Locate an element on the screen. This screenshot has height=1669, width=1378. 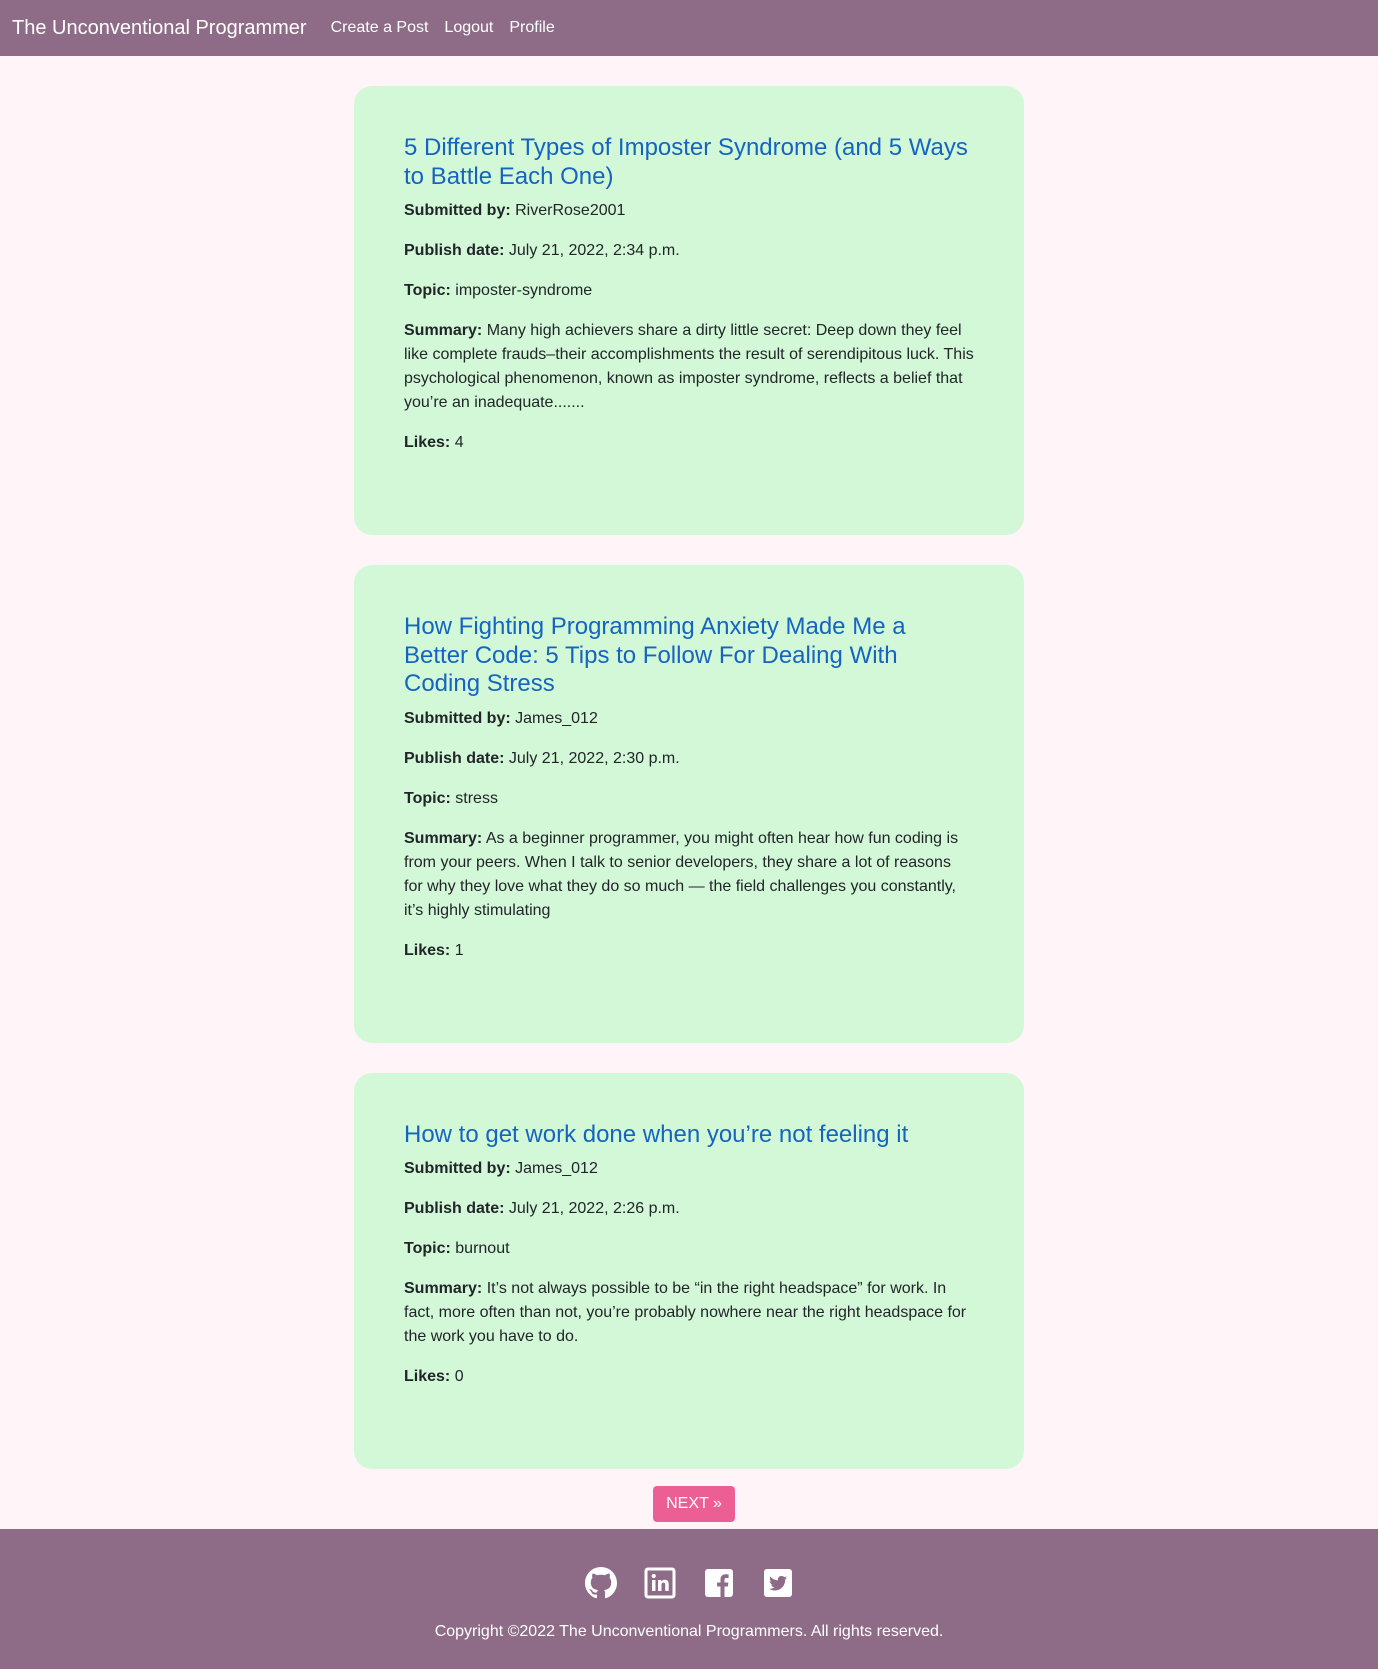
topic-value: stress is located at coordinates (476, 798).